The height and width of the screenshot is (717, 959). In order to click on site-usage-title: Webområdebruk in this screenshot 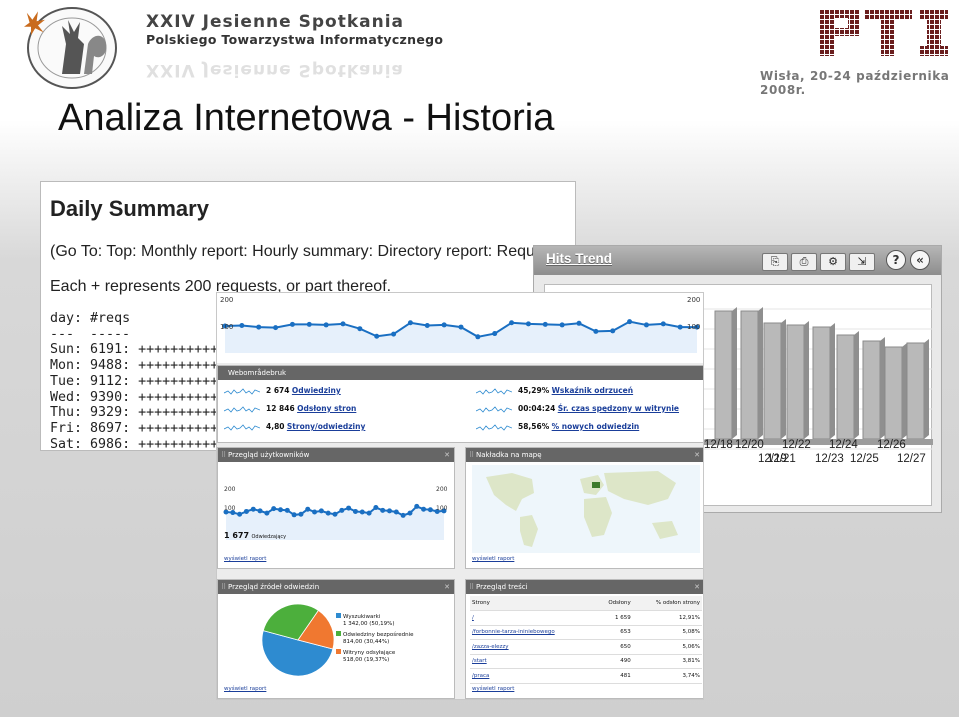, I will do `click(257, 373)`.